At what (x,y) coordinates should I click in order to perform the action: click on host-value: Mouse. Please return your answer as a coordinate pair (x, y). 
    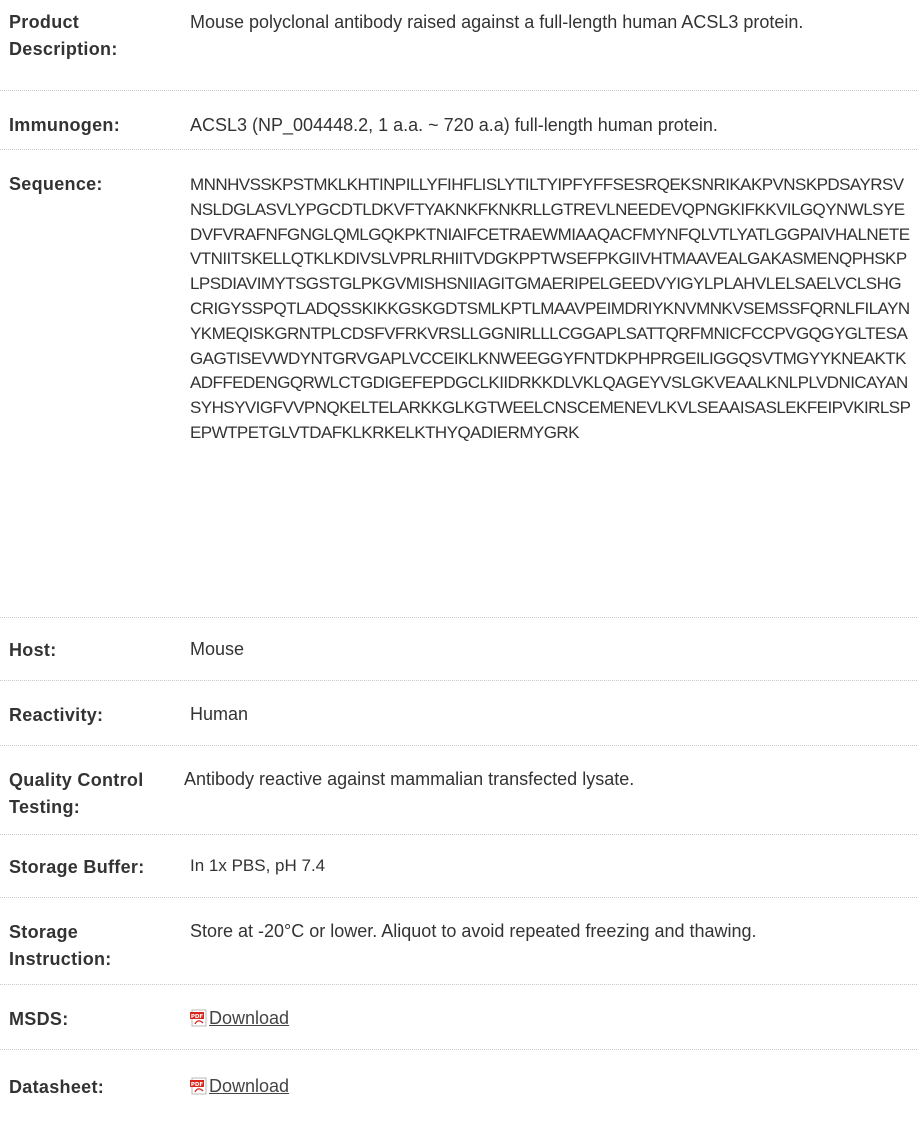
    Looking at the image, I should click on (217, 649).